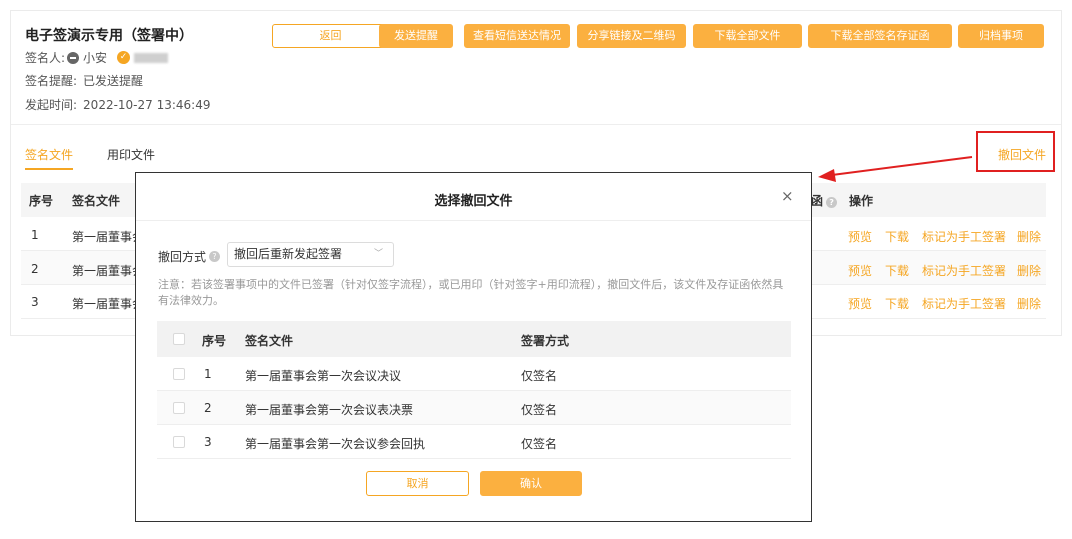 The width and height of the screenshot is (1072, 539). What do you see at coordinates (531, 483) in the screenshot?
I see `confirm-button: 确认` at bounding box center [531, 483].